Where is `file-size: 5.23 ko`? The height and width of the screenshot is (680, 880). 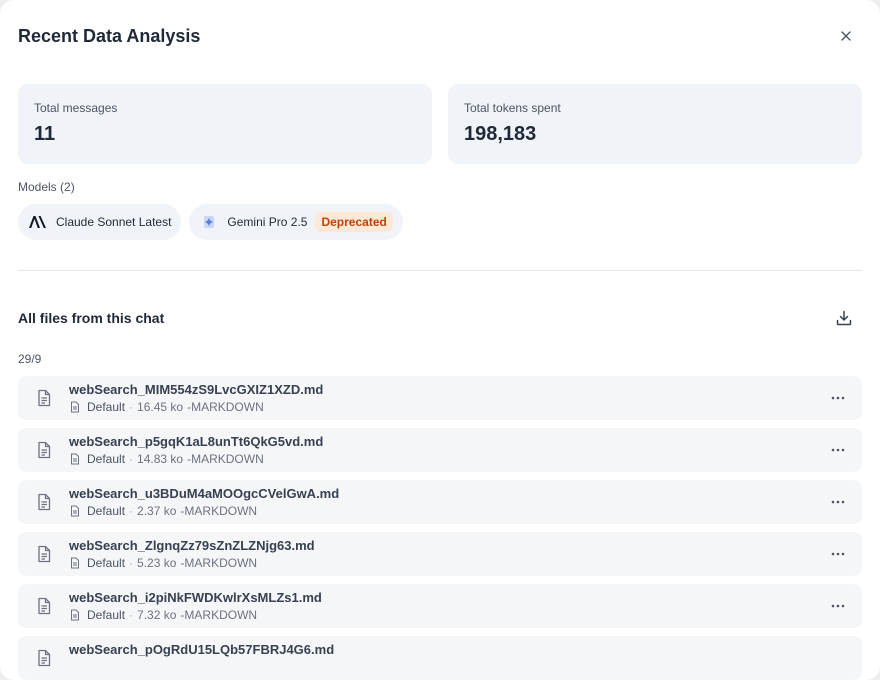 file-size: 5.23 ko is located at coordinates (157, 563).